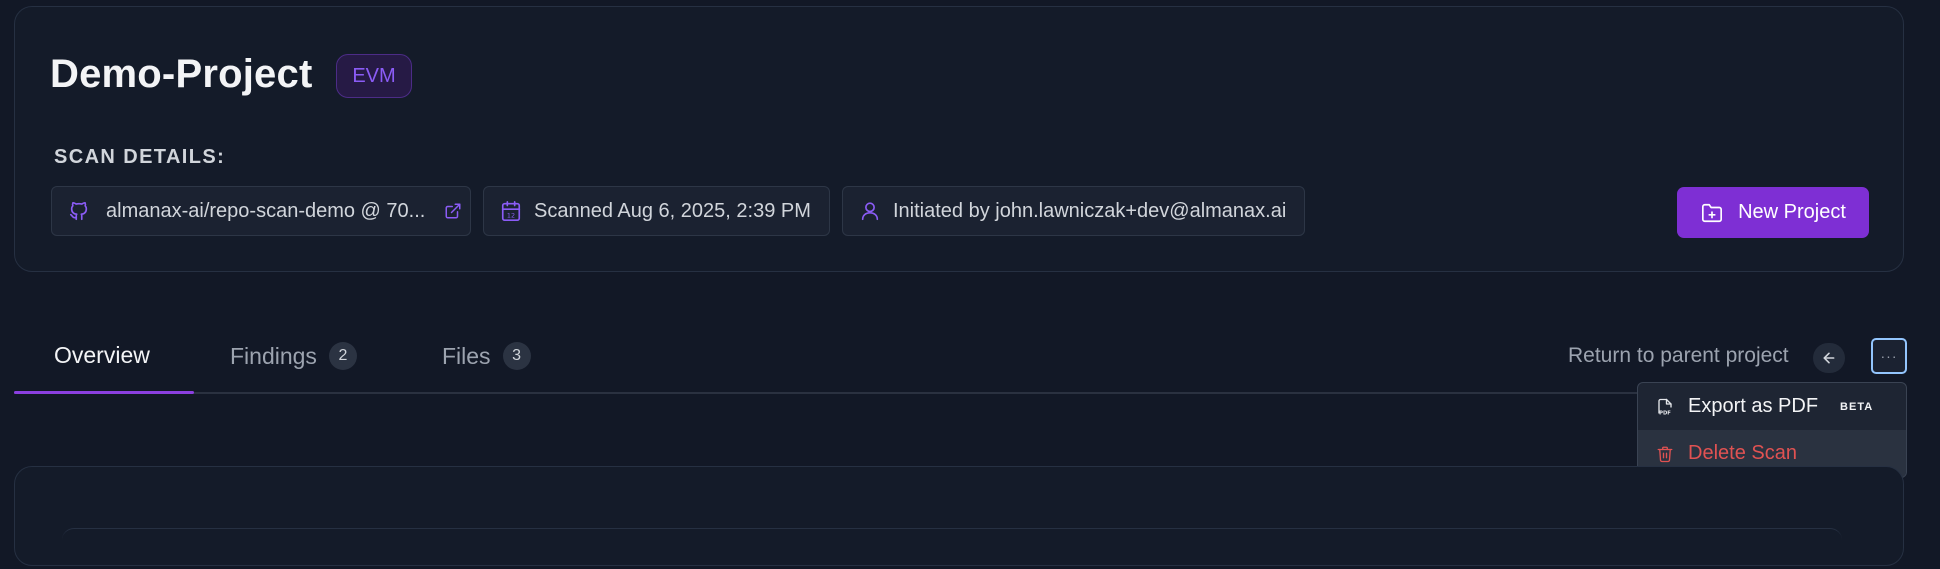  I want to click on new-project-button: New Project, so click(1773, 212).